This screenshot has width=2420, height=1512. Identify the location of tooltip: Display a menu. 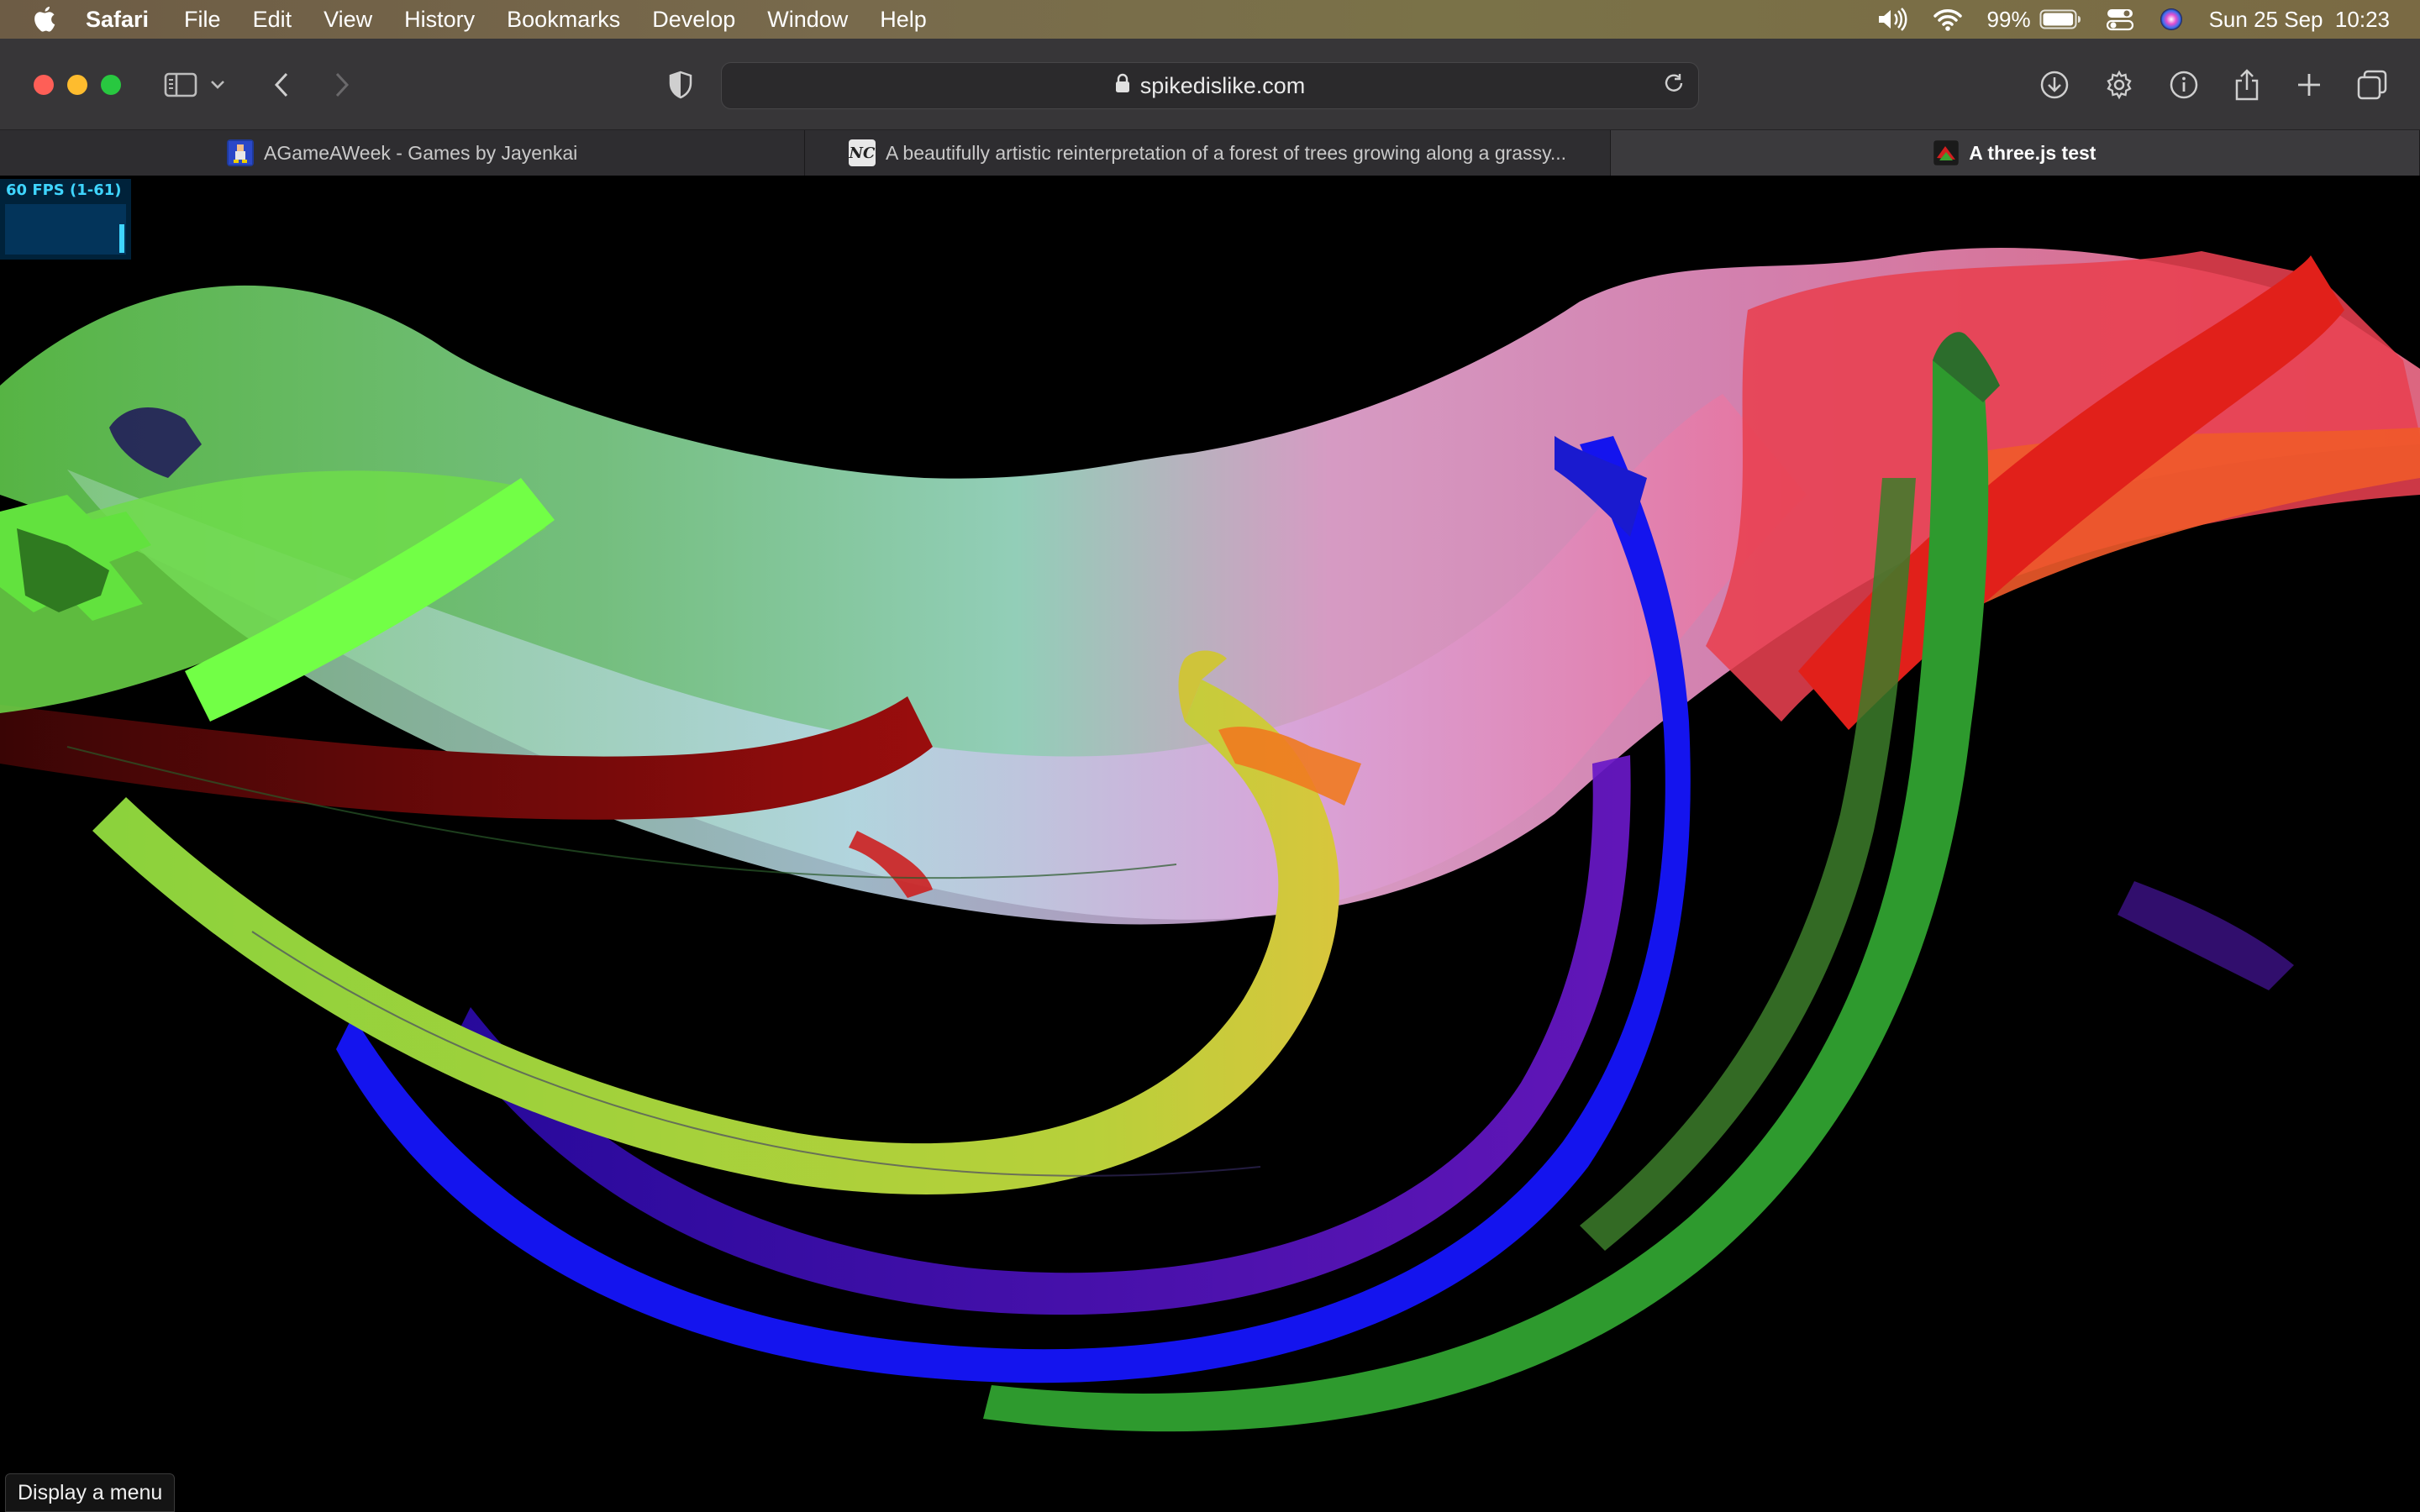
(90, 1492).